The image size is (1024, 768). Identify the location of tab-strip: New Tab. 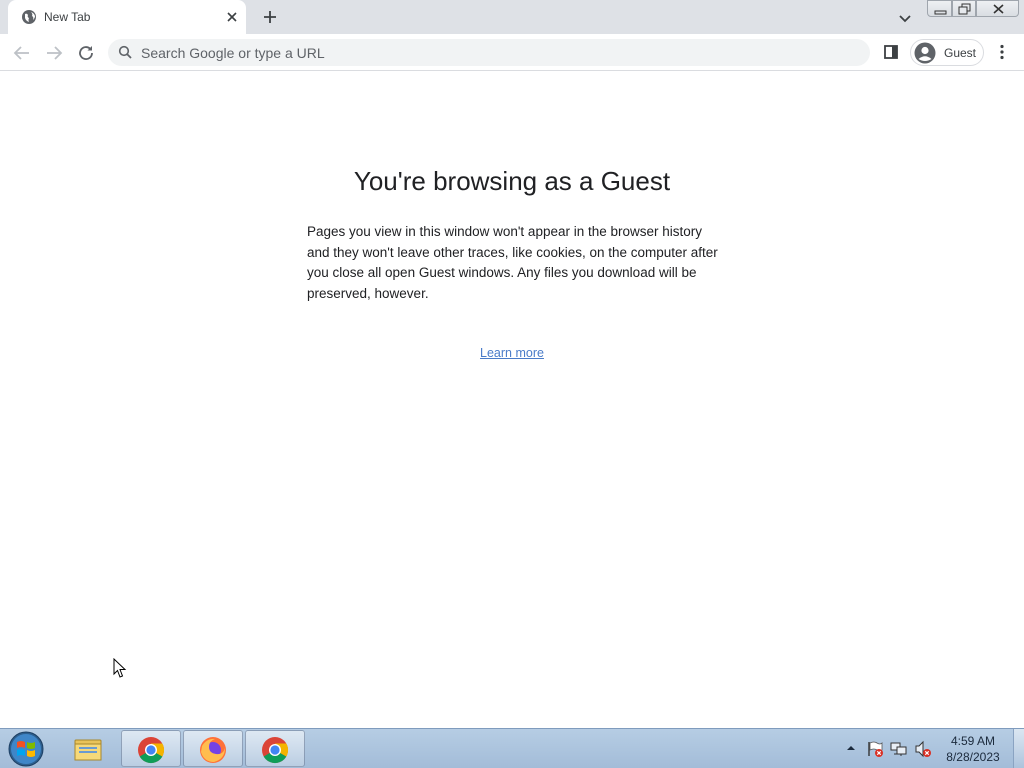
(512, 17).